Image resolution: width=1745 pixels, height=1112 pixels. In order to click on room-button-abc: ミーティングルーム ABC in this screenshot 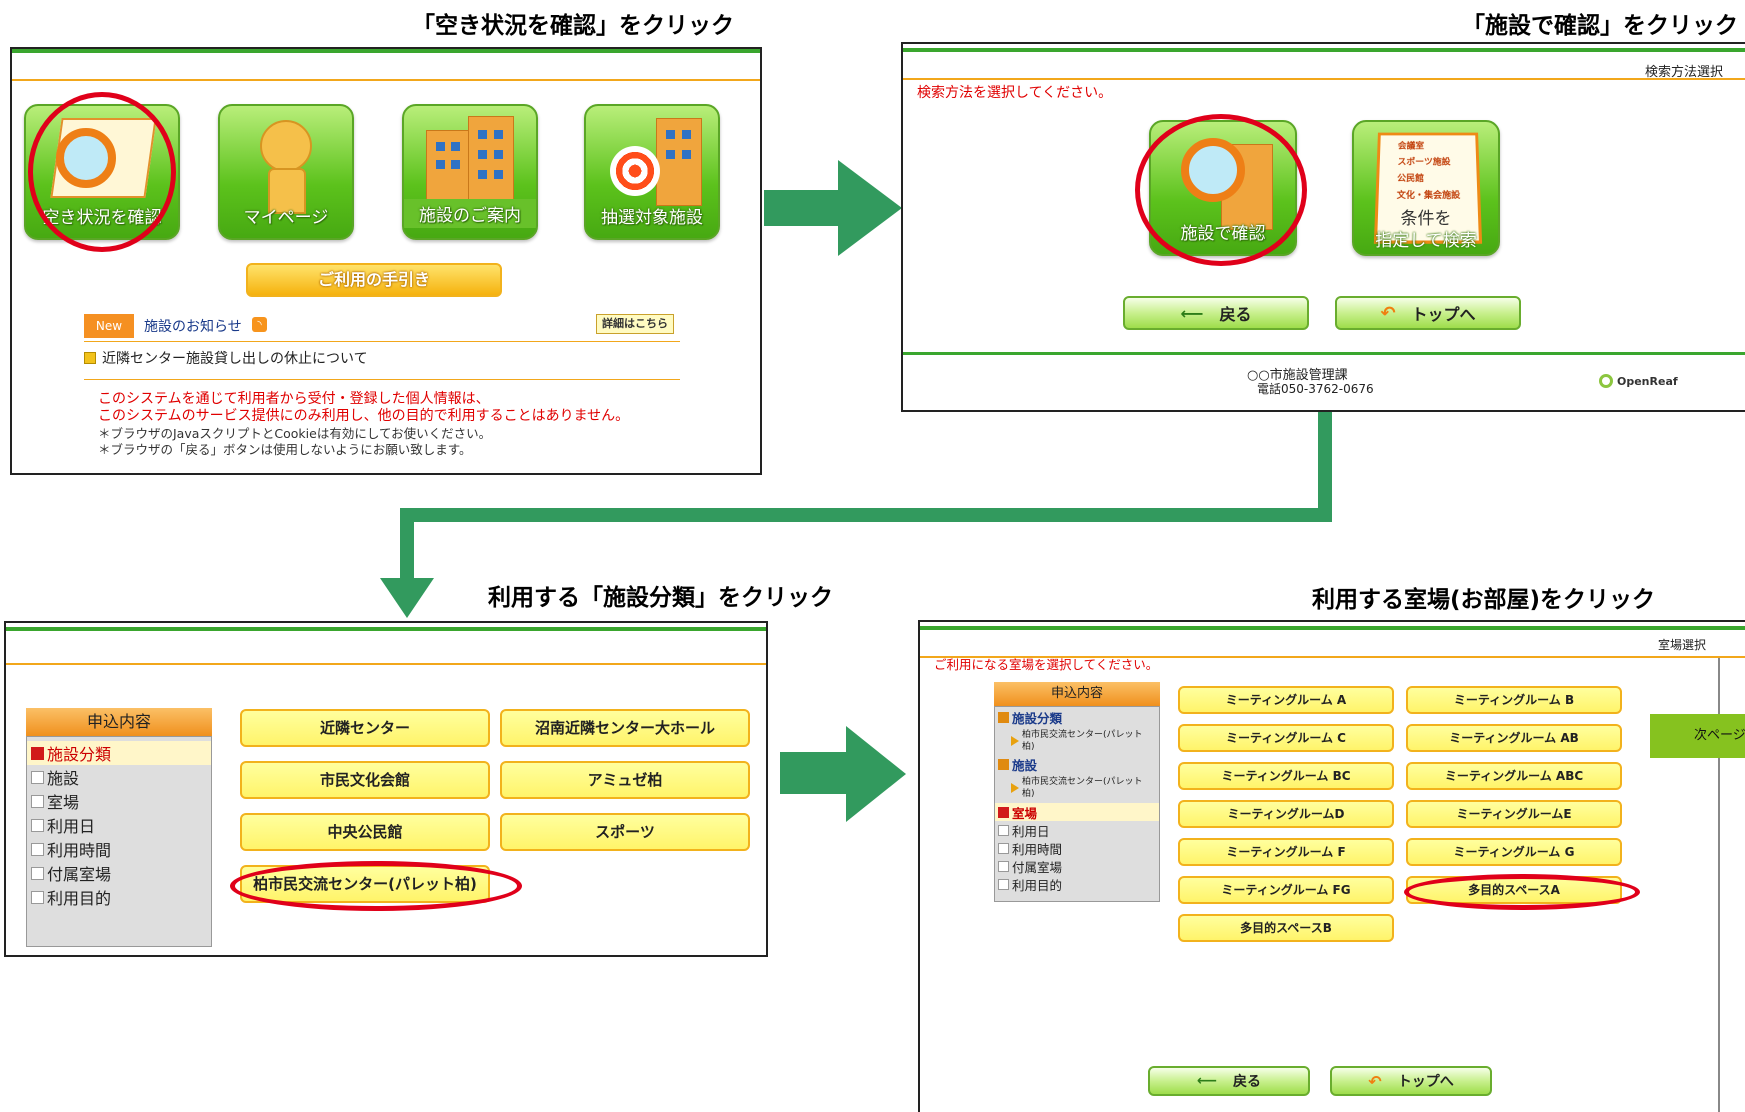, I will do `click(1514, 776)`.